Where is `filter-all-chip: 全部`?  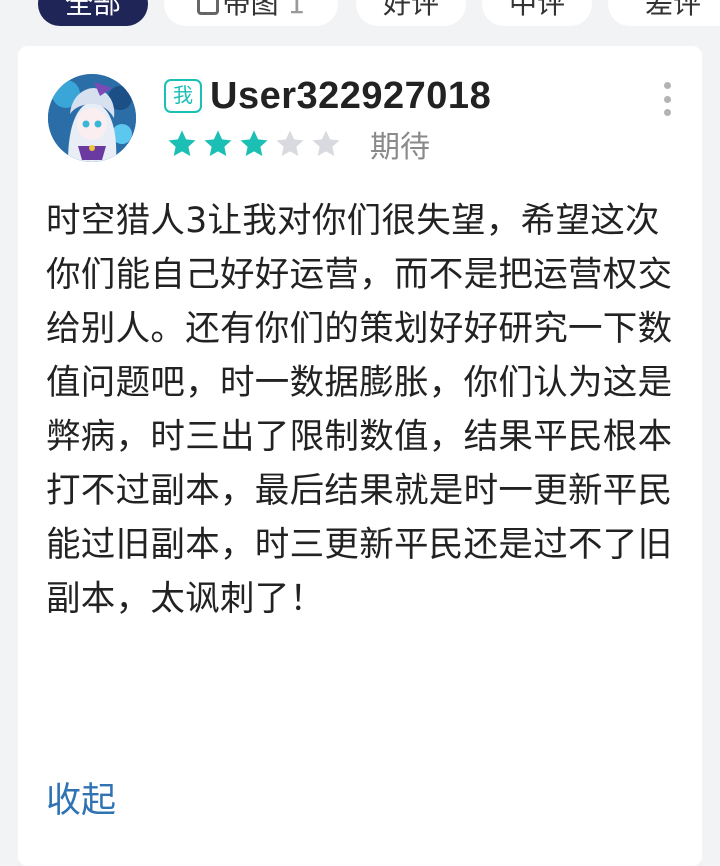
filter-all-chip: 全部 is located at coordinates (93, 13).